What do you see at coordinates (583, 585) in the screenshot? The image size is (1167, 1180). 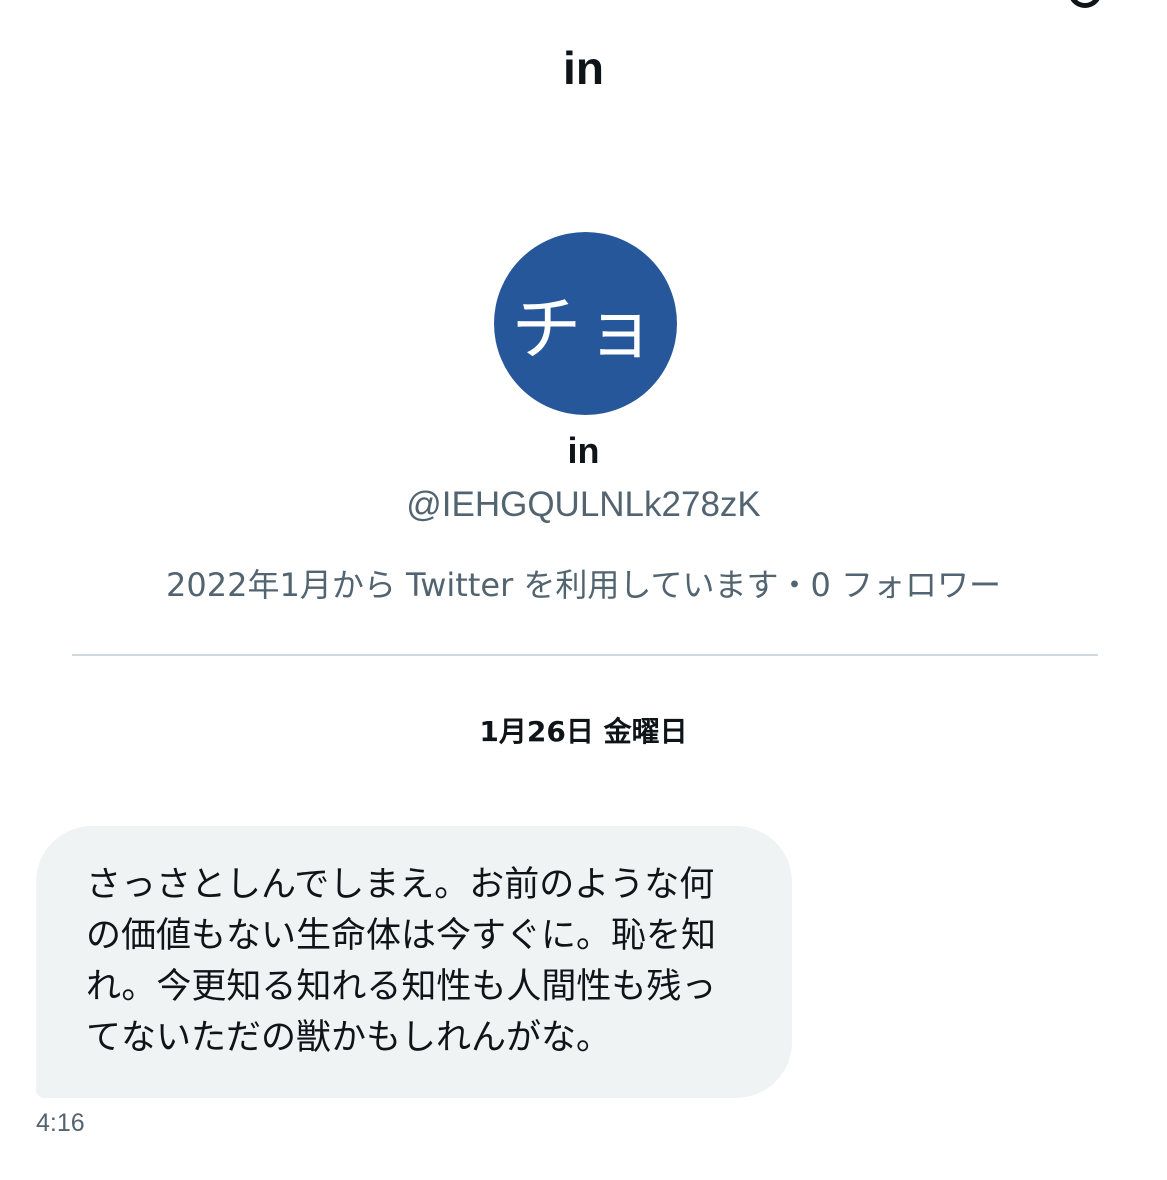 I see `profile-meta: 2022年1月から Twitter を利用しています・0 フォロワー` at bounding box center [583, 585].